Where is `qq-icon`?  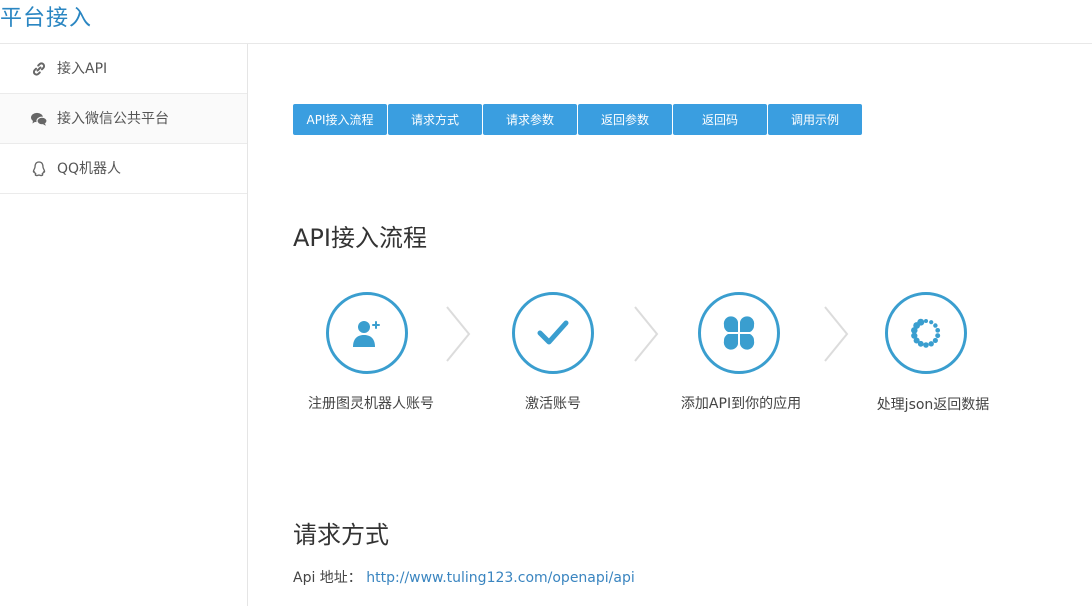
qq-icon is located at coordinates (39, 169).